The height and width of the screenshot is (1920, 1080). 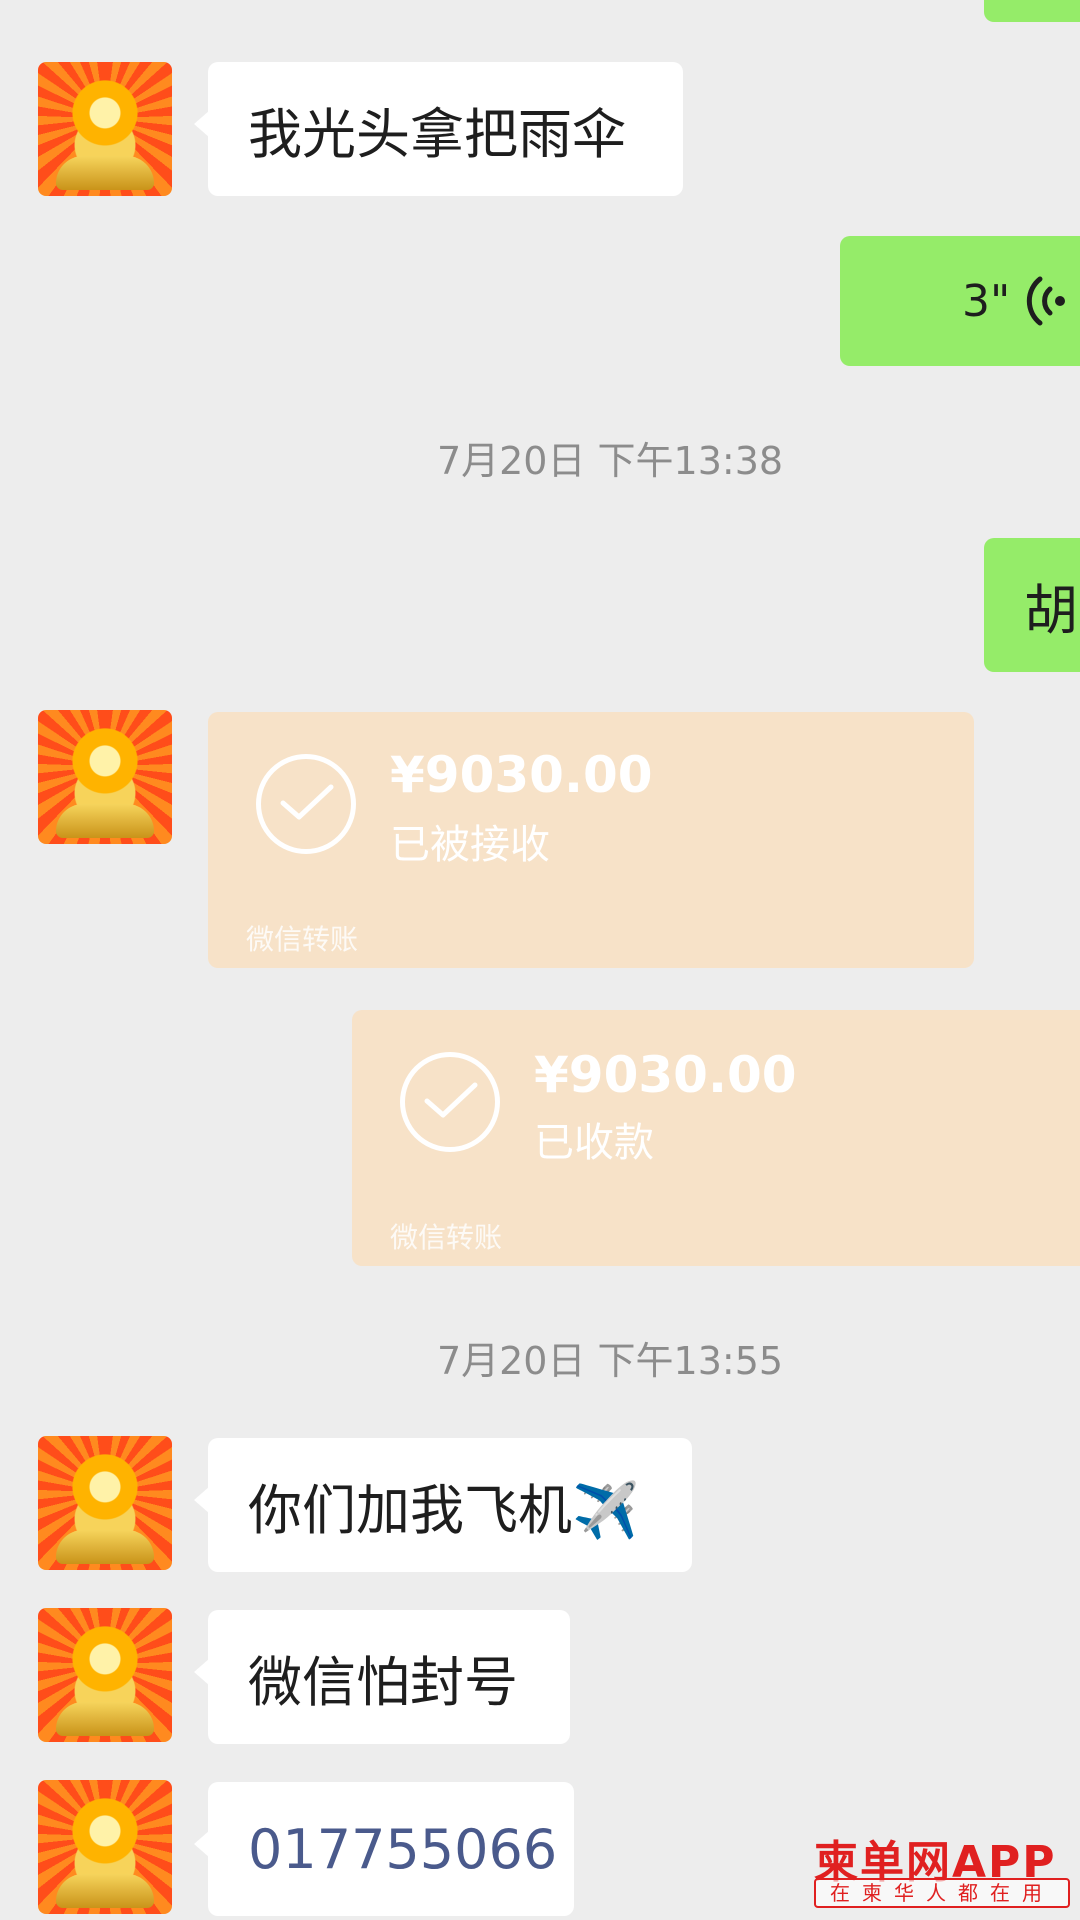 What do you see at coordinates (986, 301) in the screenshot?
I see `voice-duration: 3"` at bounding box center [986, 301].